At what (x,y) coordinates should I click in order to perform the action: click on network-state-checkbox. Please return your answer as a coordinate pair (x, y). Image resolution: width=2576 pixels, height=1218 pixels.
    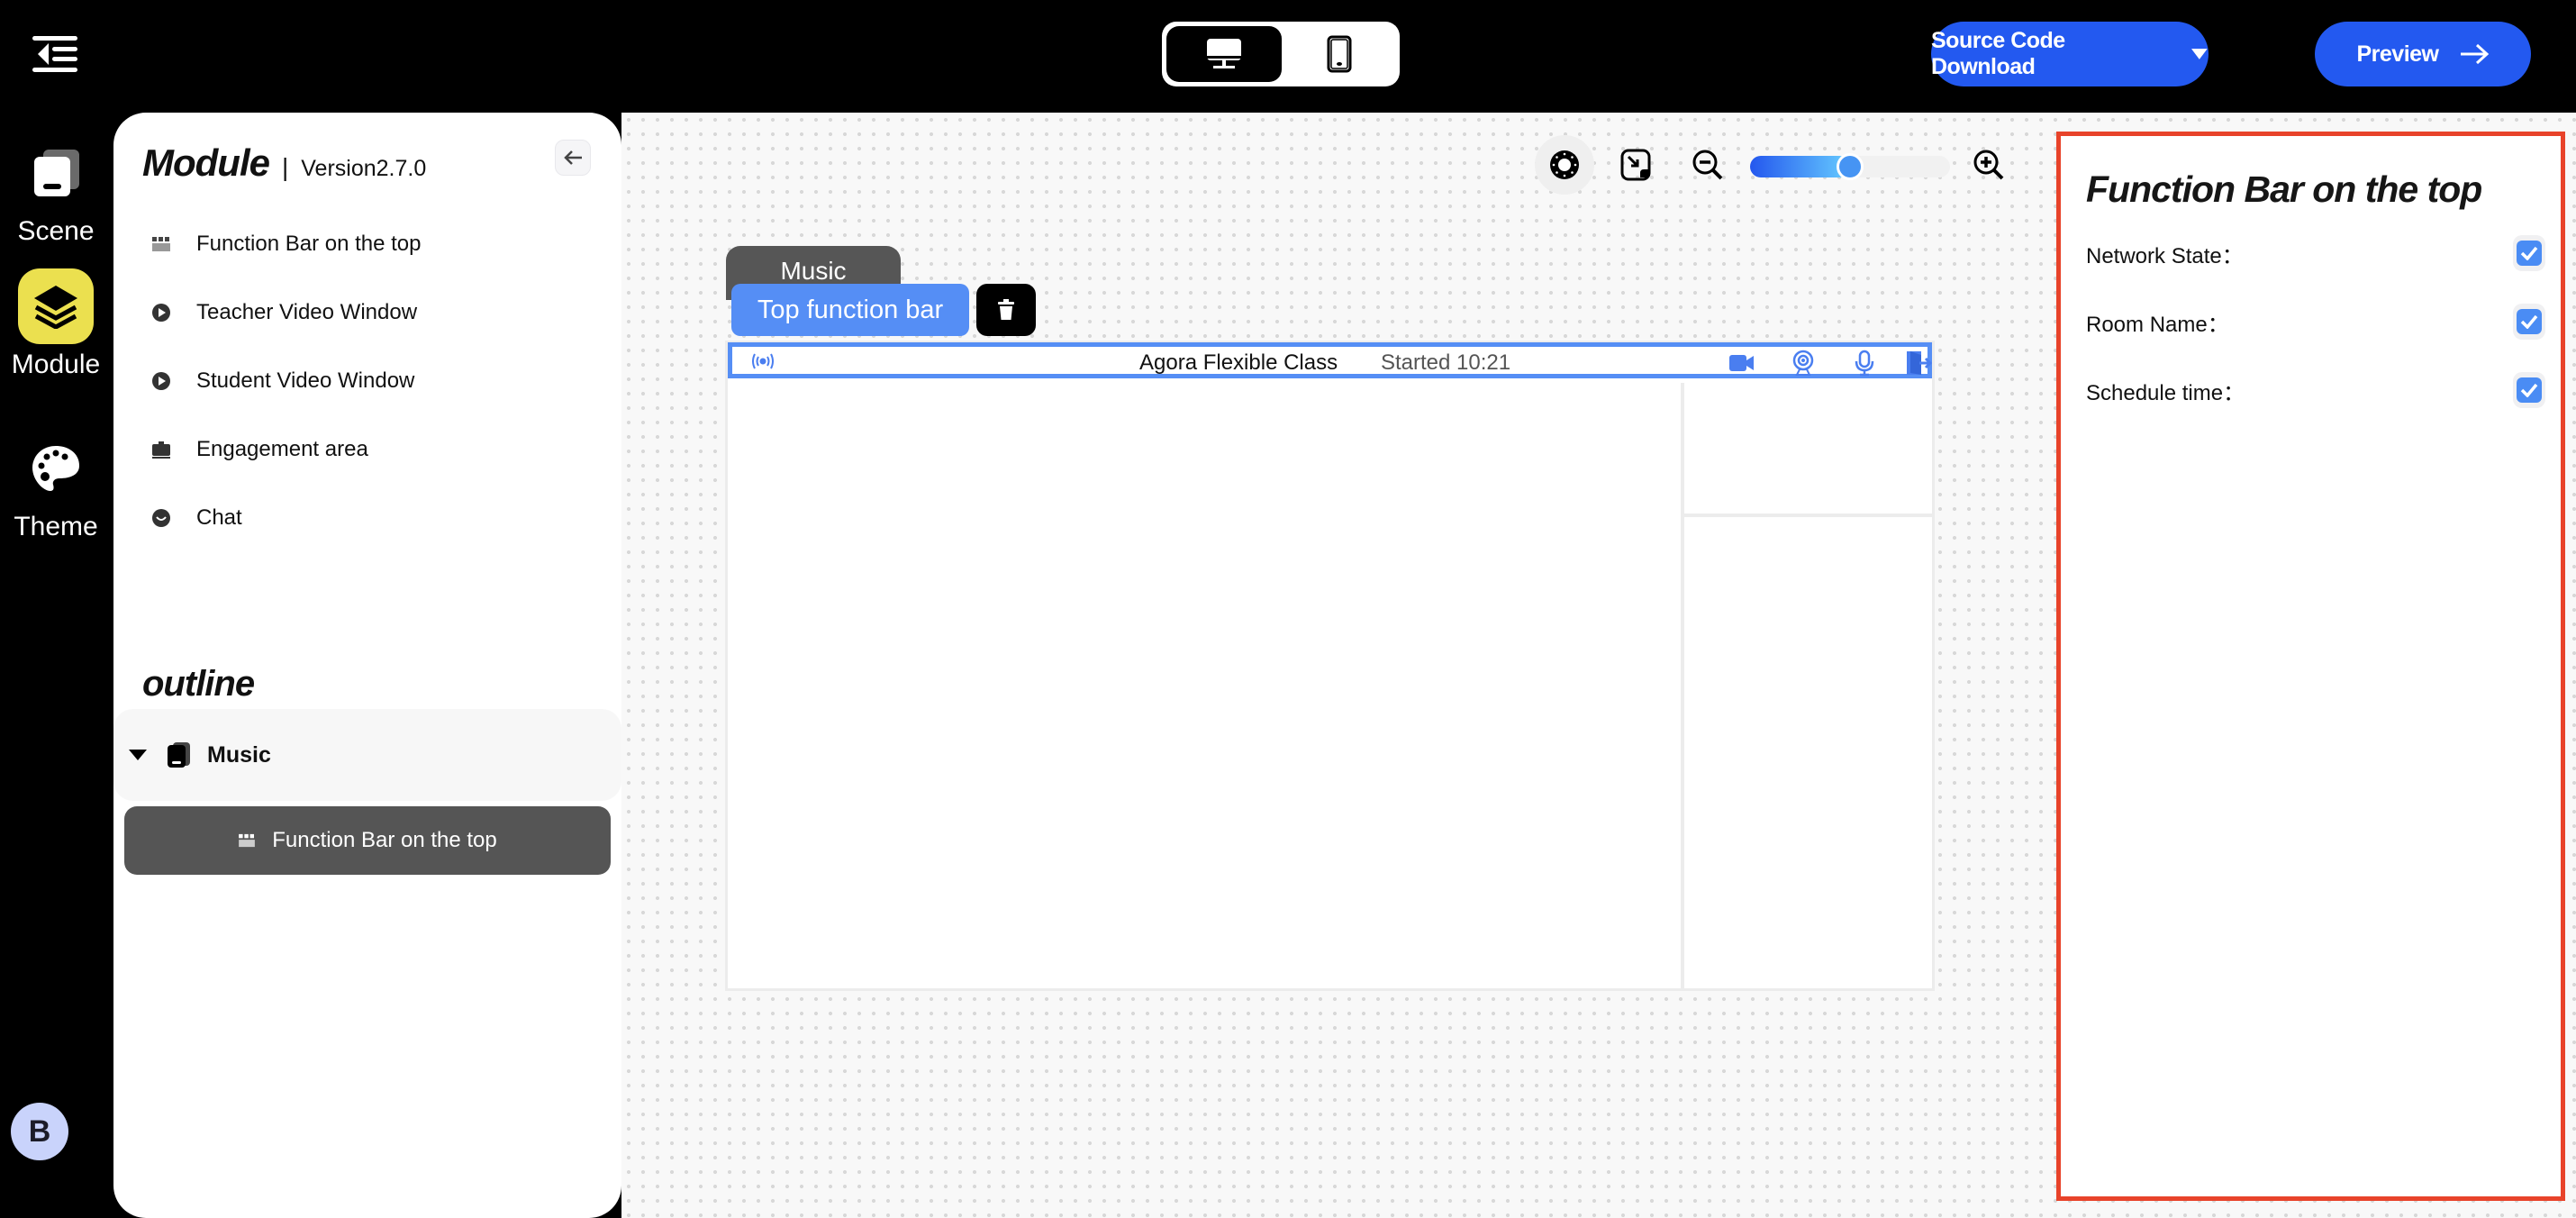
    Looking at the image, I should click on (2529, 253).